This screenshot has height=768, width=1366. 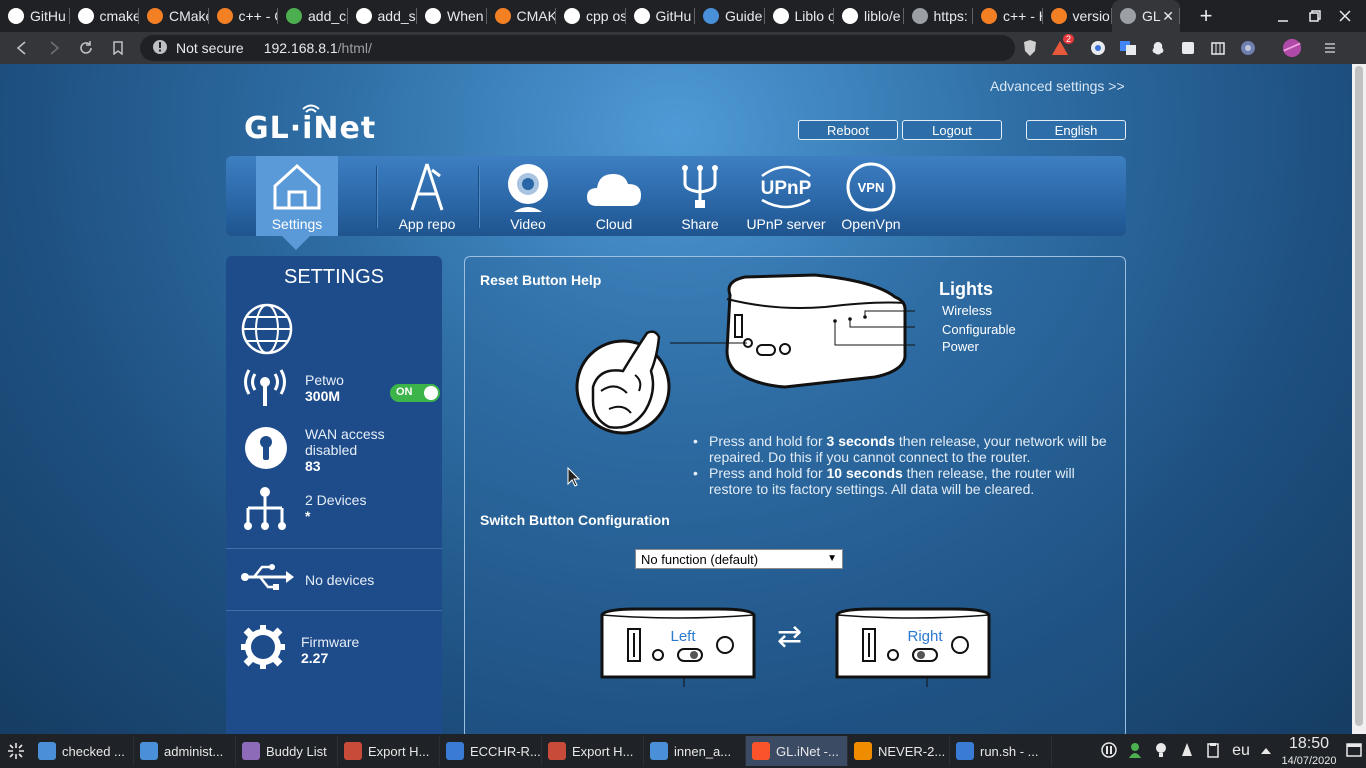 I want to click on sidebar-wireless: Petwo 300M ON, so click(x=334, y=393).